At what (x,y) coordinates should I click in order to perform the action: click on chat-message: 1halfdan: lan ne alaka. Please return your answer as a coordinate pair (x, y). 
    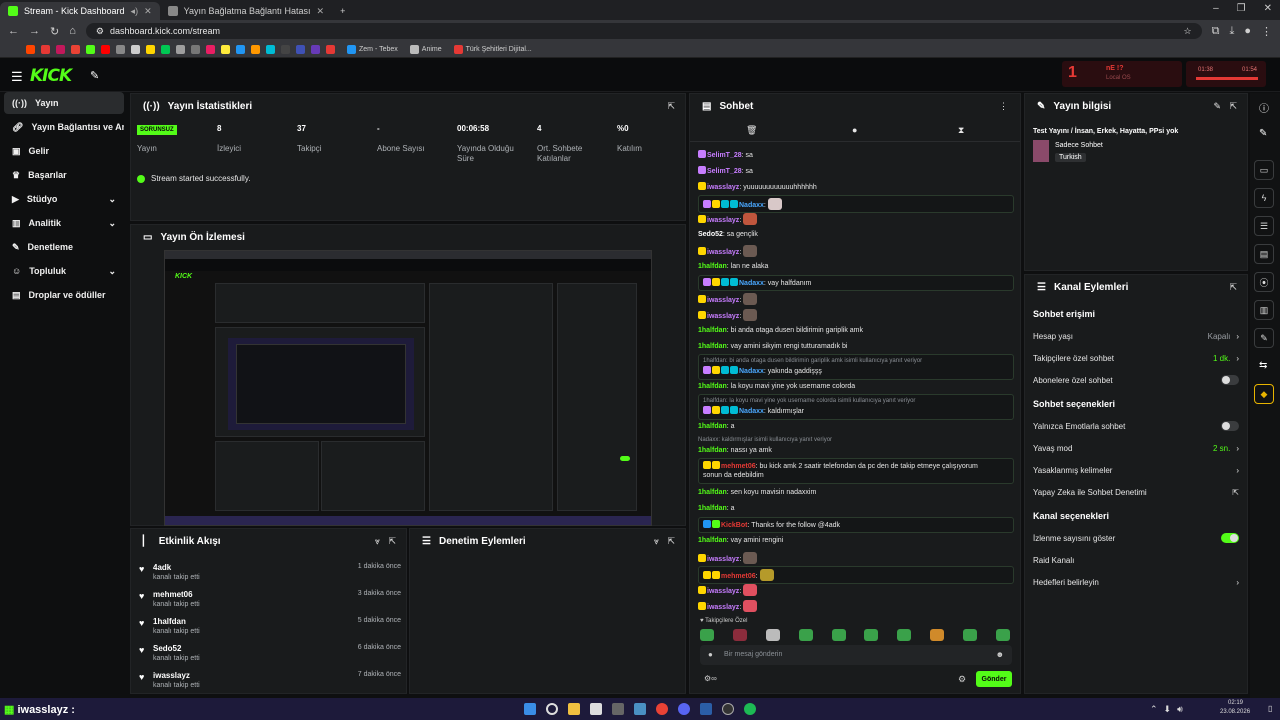
    Looking at the image, I should click on (856, 266).